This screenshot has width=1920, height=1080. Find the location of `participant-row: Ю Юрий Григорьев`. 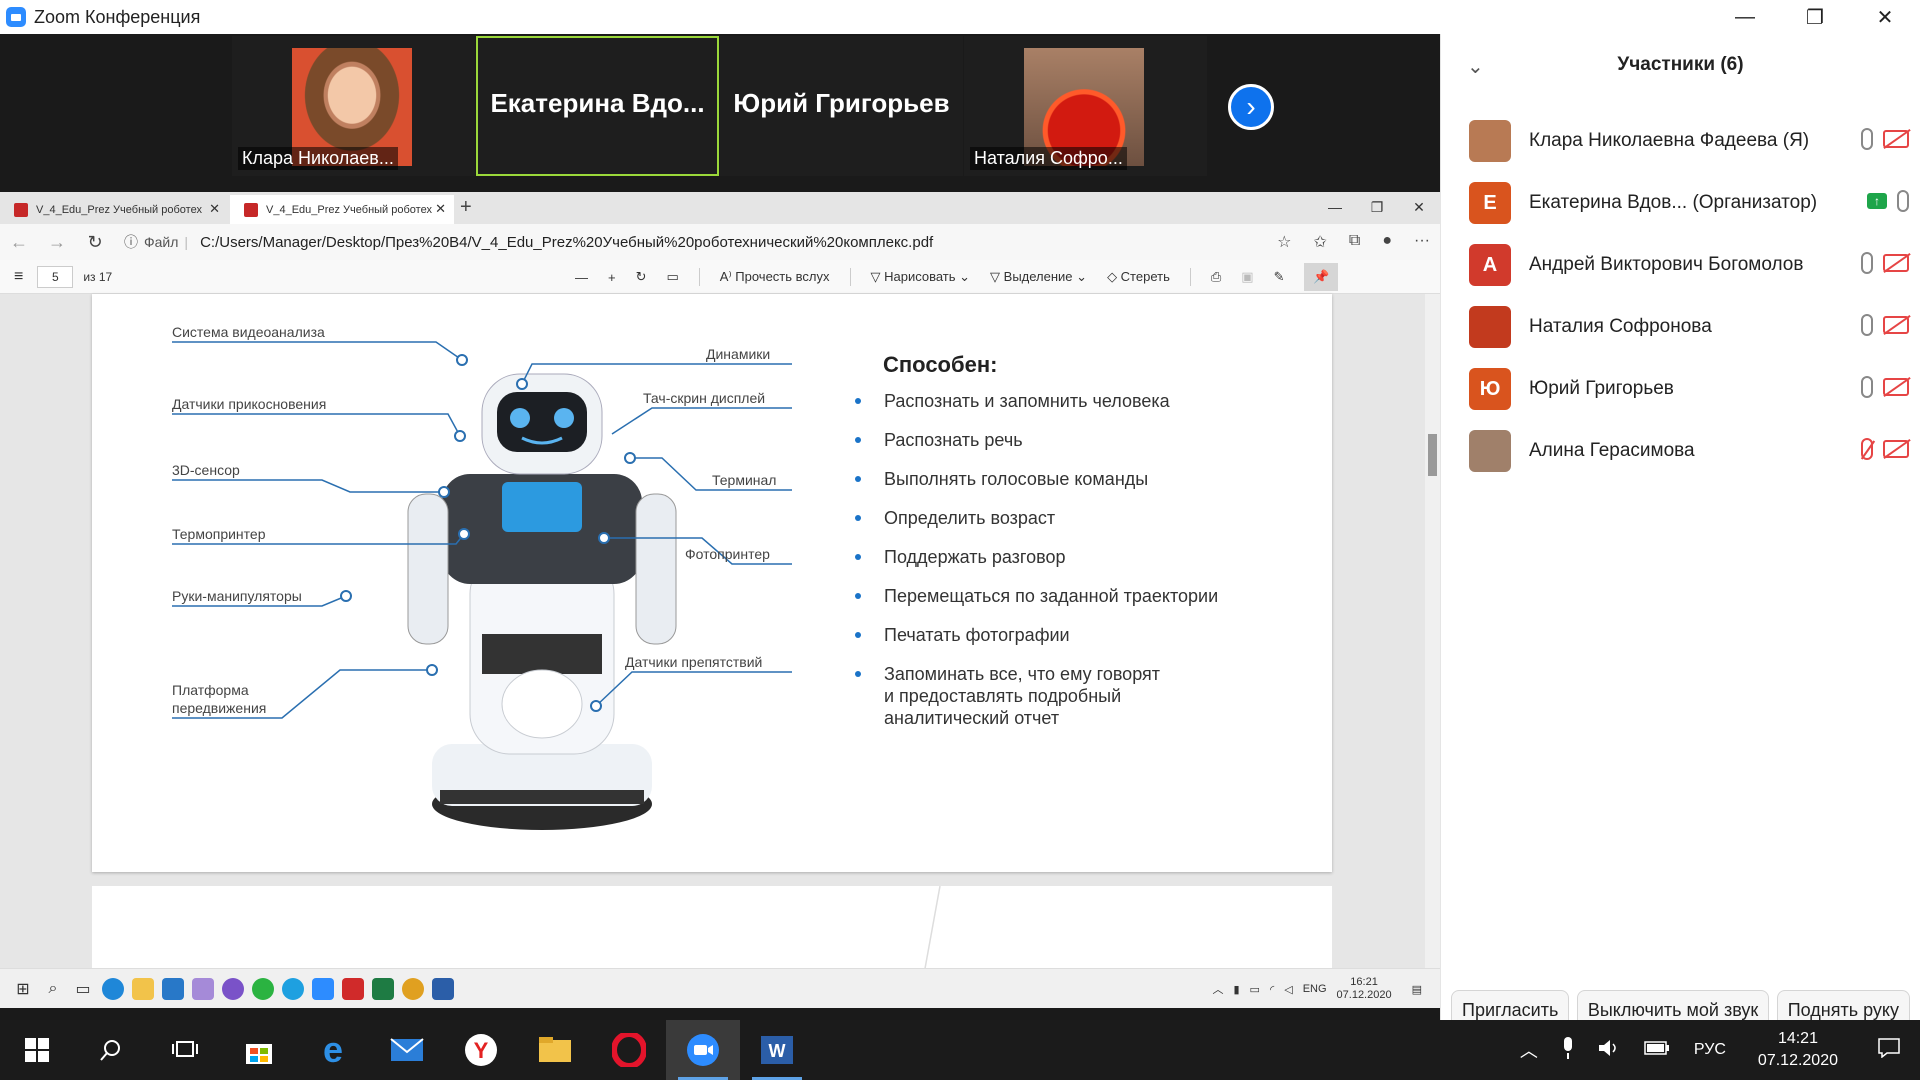

participant-row: Ю Юрий Григорьев is located at coordinates (1689, 389).